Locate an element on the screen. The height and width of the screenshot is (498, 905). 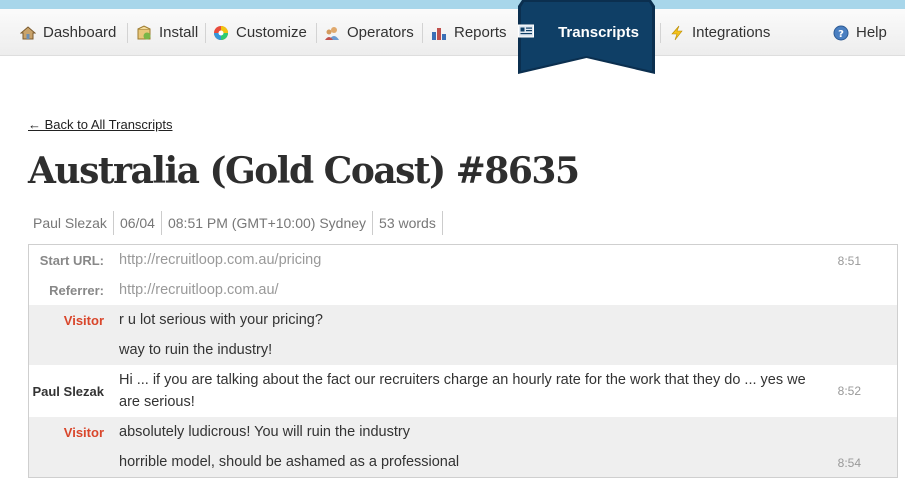
message-row: way to ruin the industry! is located at coordinates (463, 350).